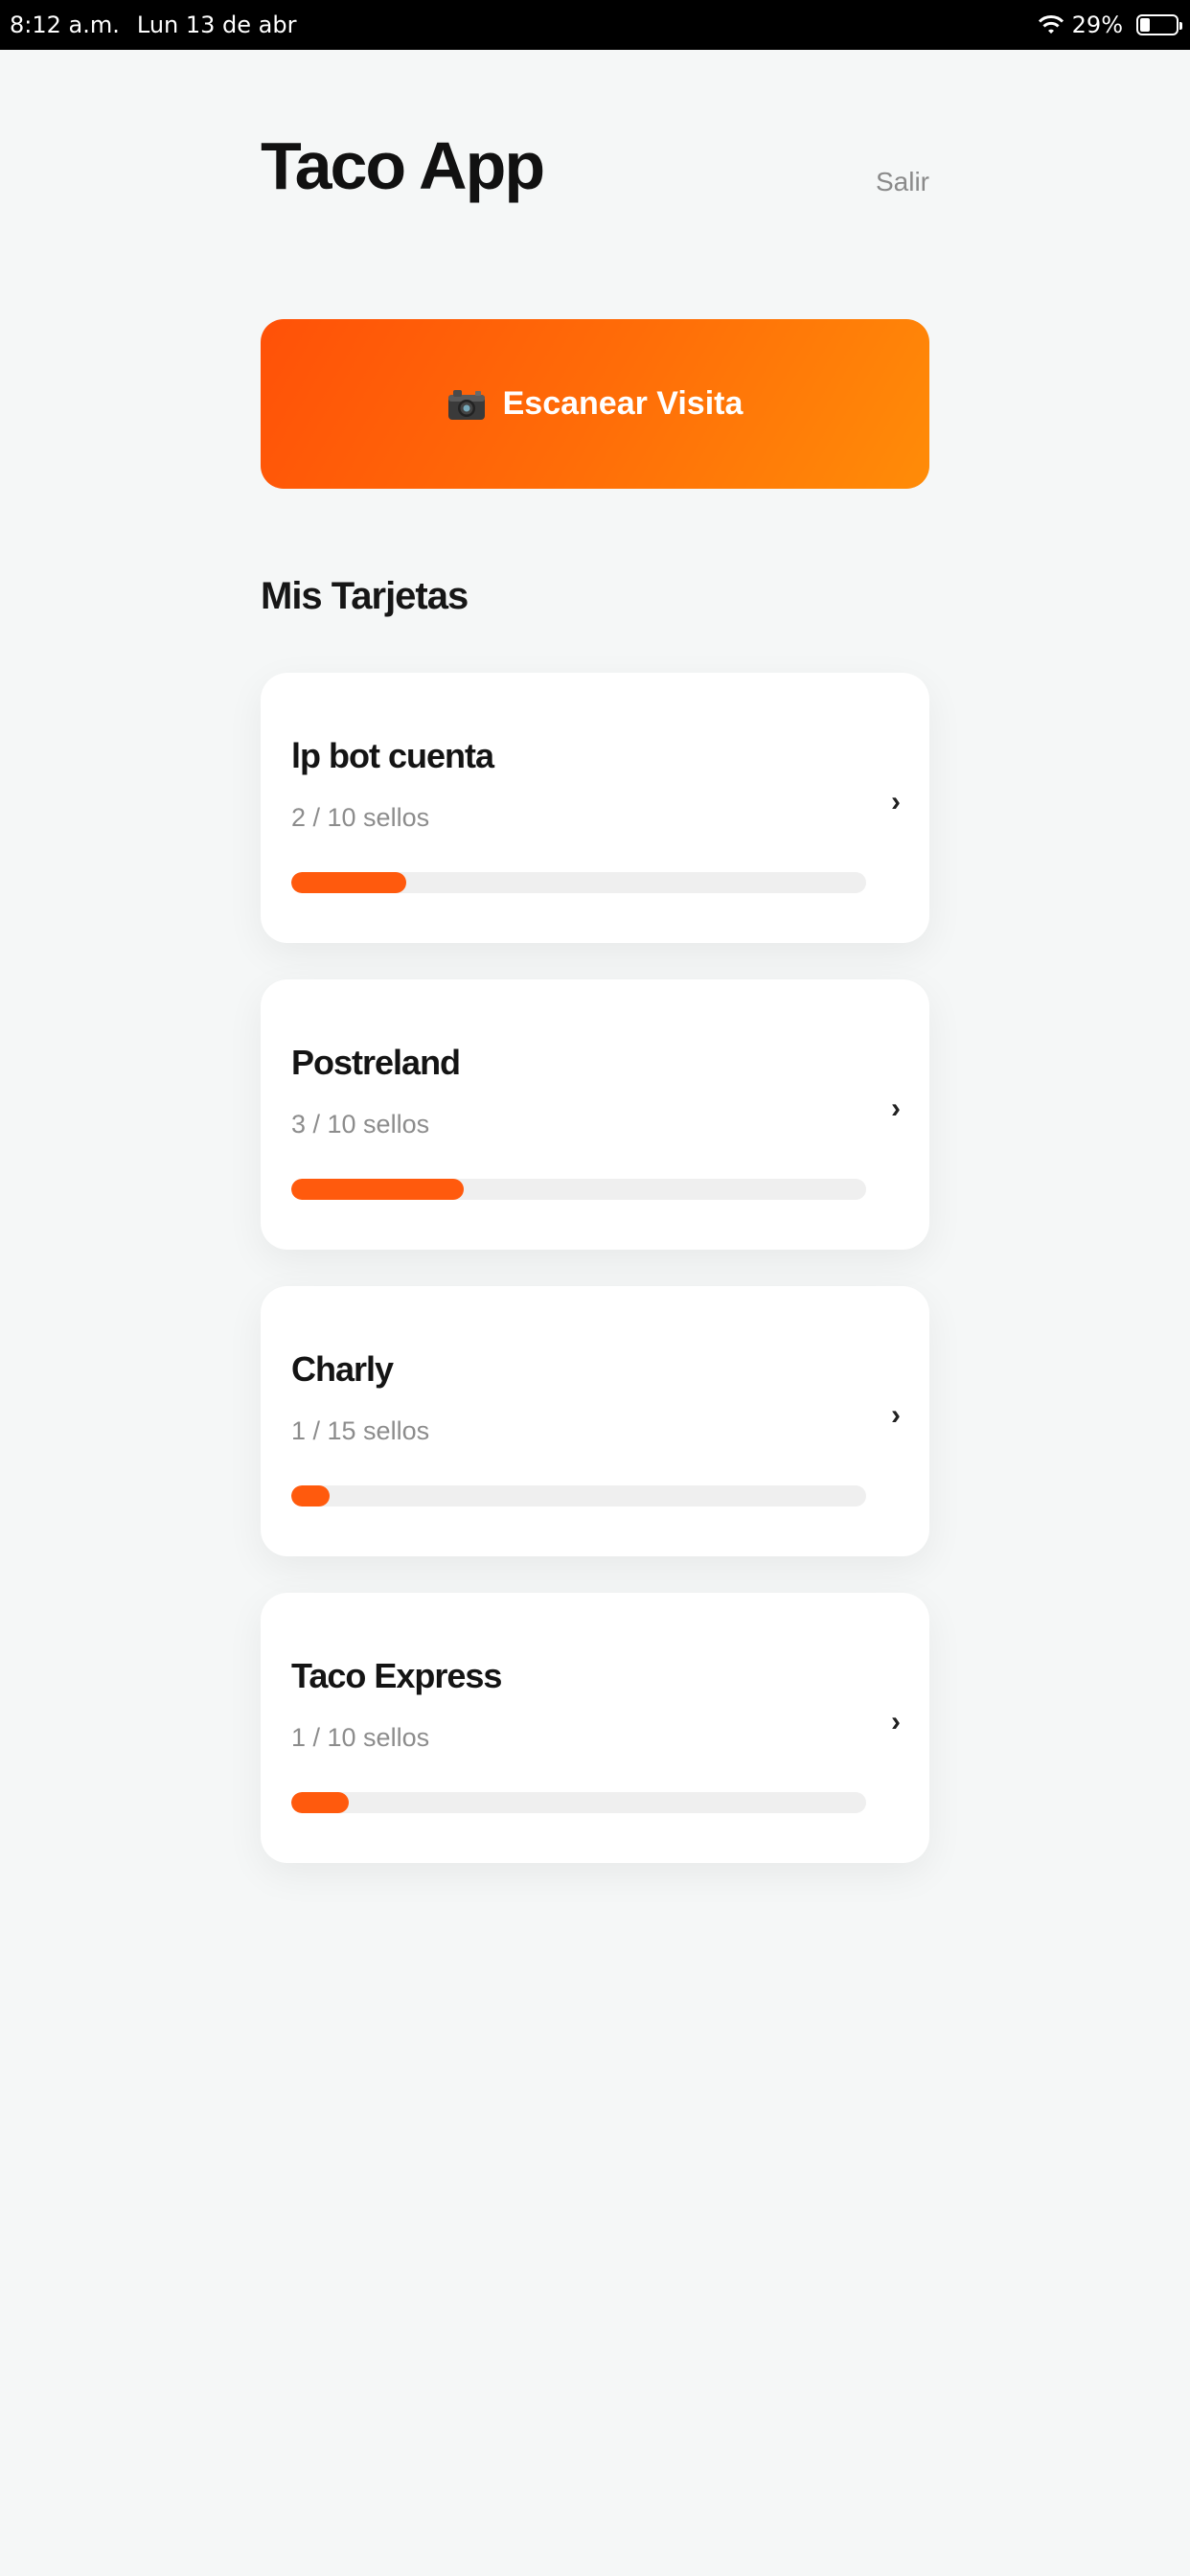 This screenshot has width=1190, height=2576. I want to click on page-title: Taco App, so click(403, 165).